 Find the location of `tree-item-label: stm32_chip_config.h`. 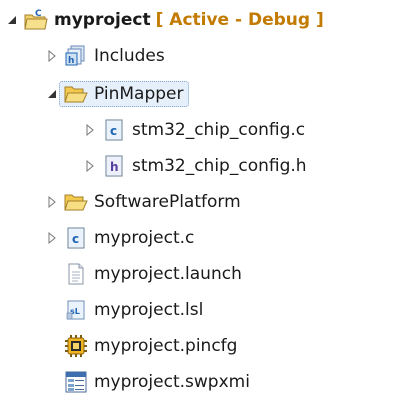

tree-item-label: stm32_chip_config.h is located at coordinates (219, 166).